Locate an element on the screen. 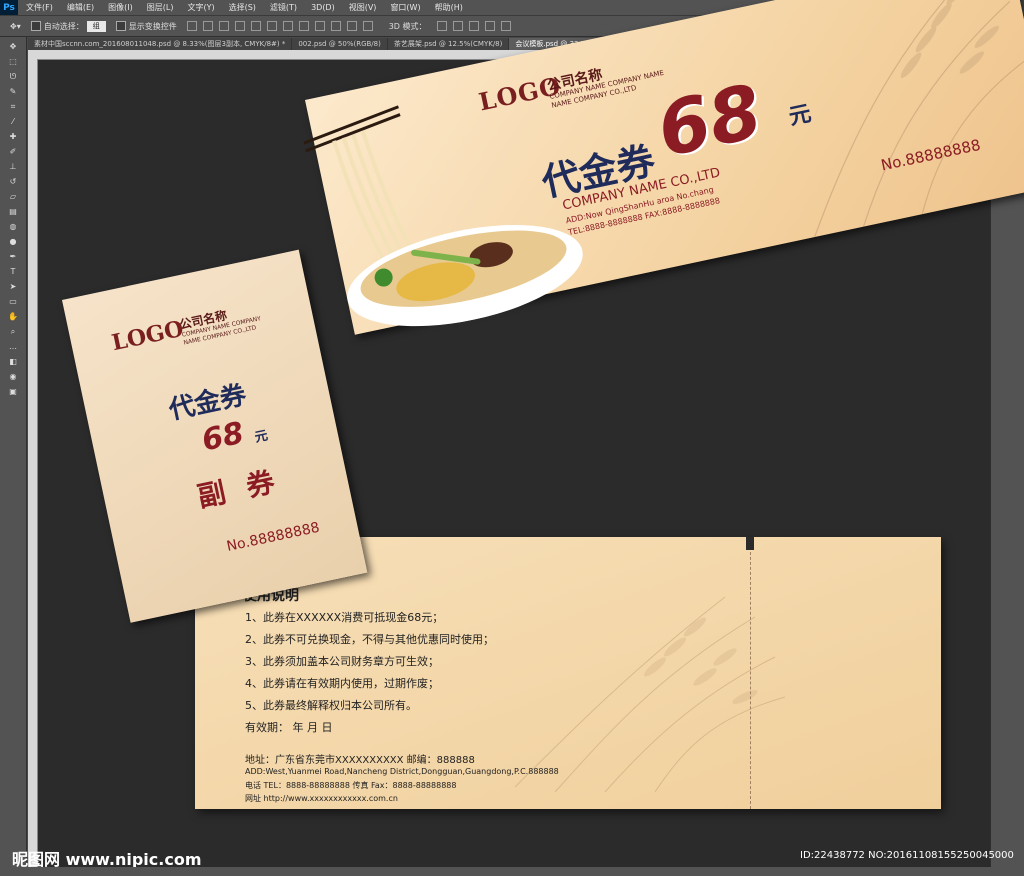 This screenshot has width=1024, height=876. distribute-middle-icon is located at coordinates (303, 26).